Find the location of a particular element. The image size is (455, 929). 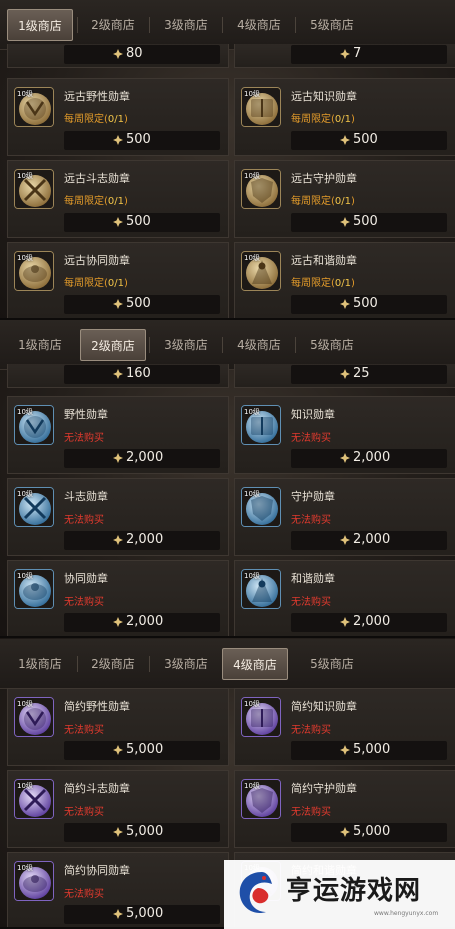

shop-item-card: 10级 协同勋章 无法购买 2,000 is located at coordinates (118, 598).